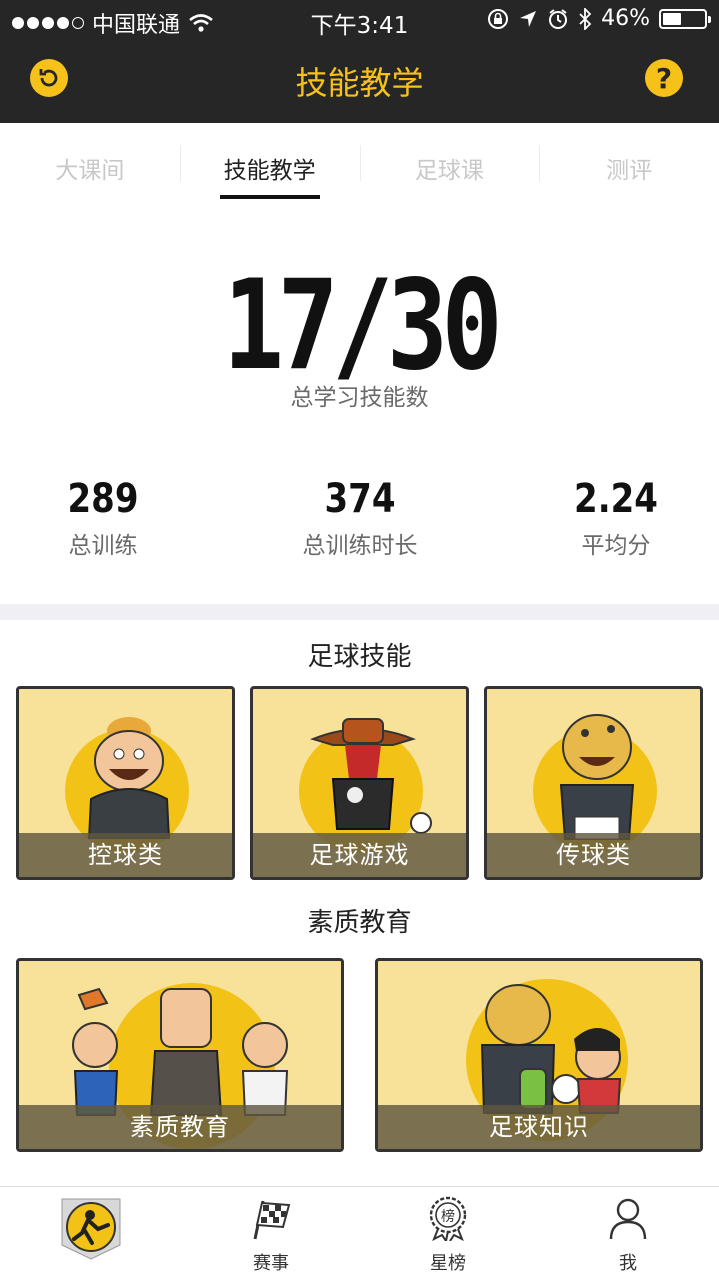  I want to click on bluetooth-icon, so click(585, 18).